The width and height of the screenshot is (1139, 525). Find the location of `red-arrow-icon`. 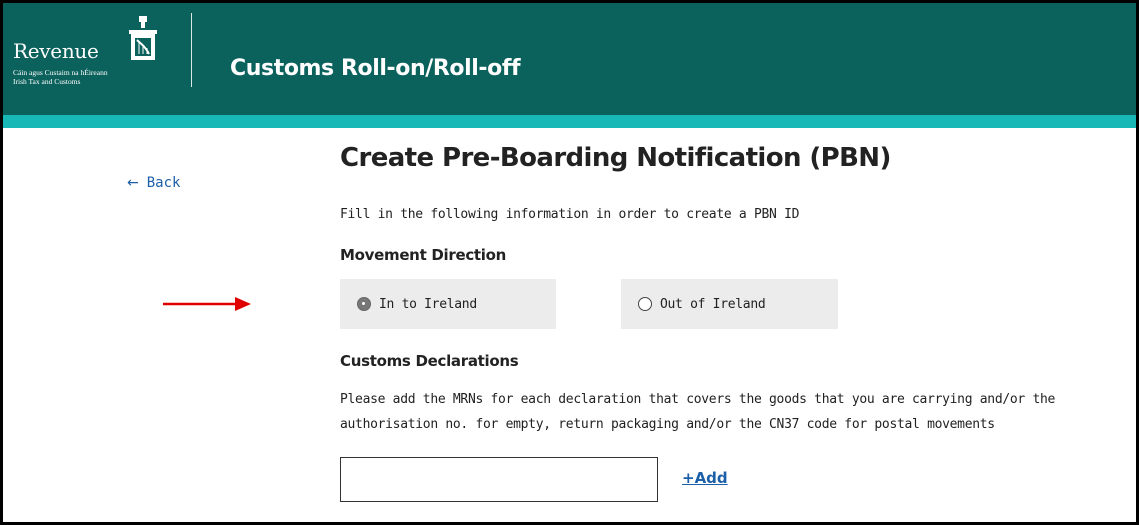

red-arrow-icon is located at coordinates (207, 304).